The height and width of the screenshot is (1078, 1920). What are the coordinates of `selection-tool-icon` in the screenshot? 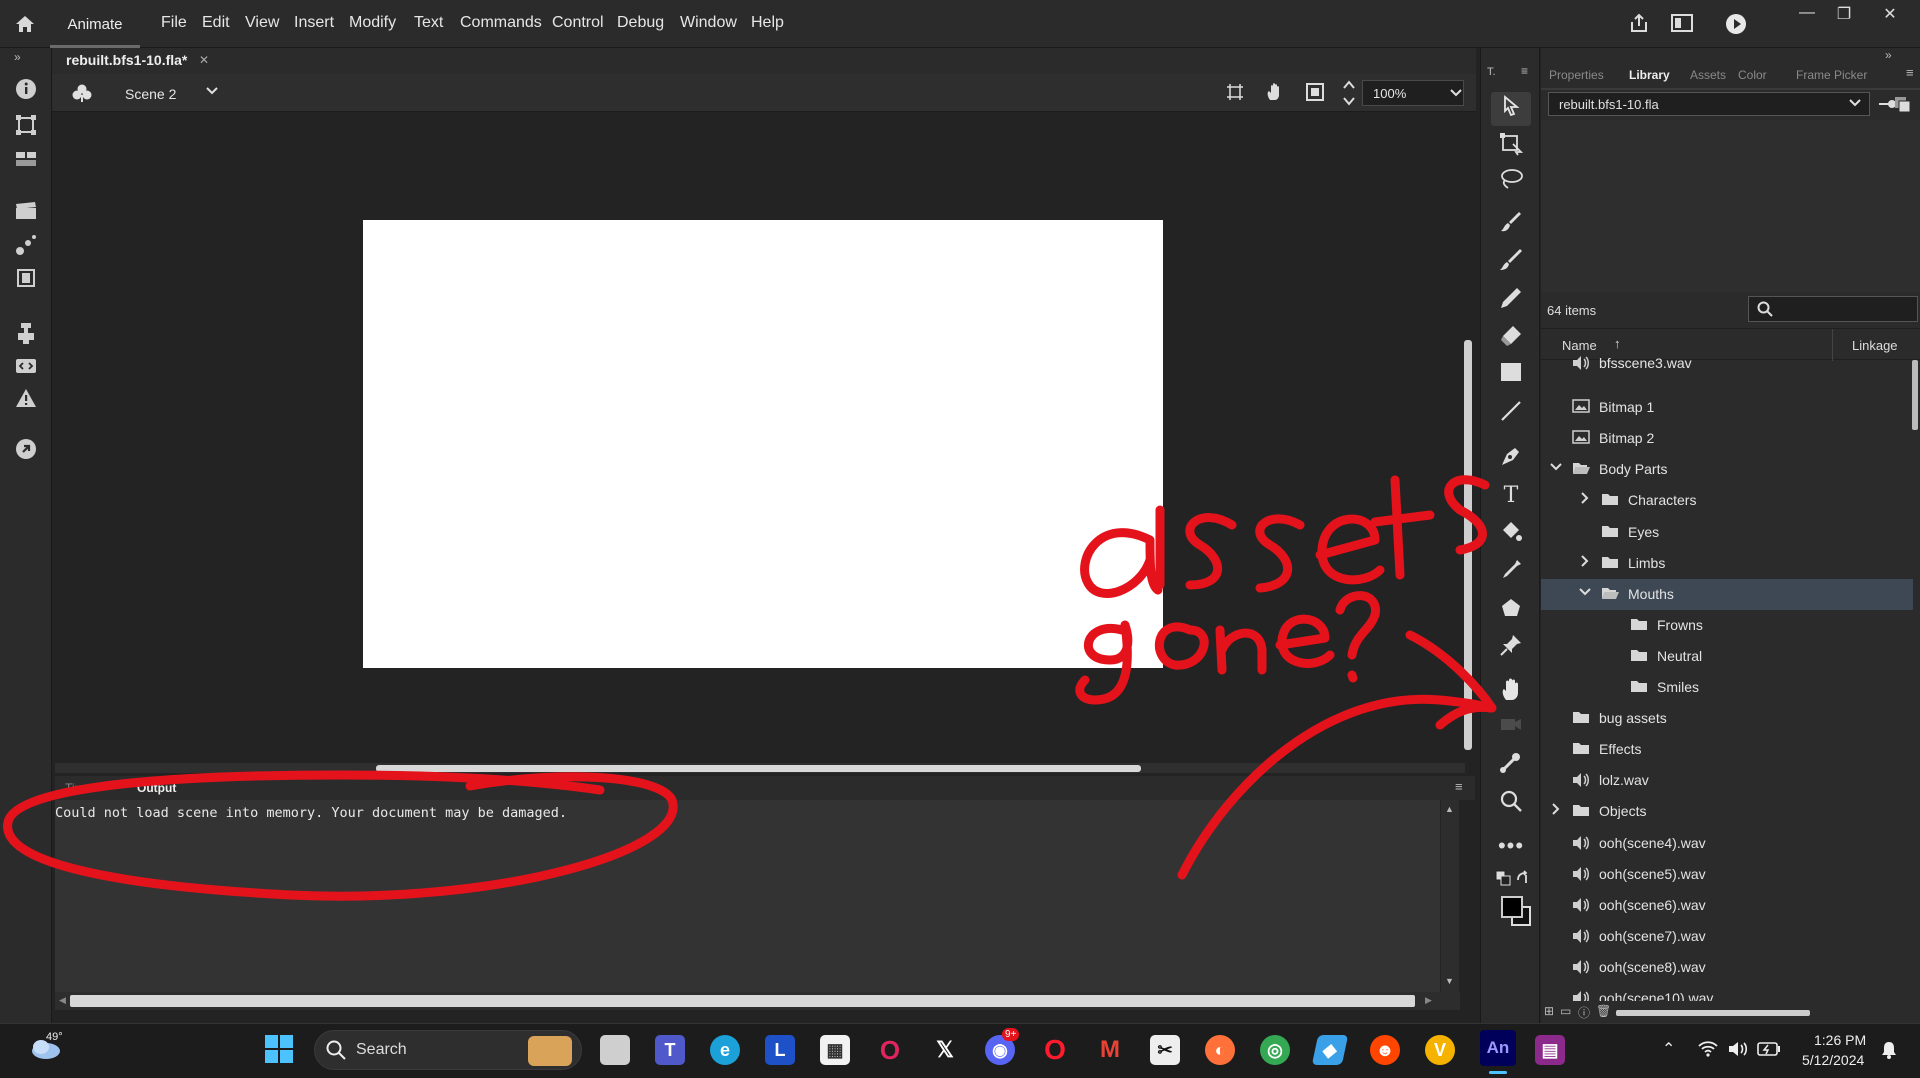 It's located at (1511, 109).